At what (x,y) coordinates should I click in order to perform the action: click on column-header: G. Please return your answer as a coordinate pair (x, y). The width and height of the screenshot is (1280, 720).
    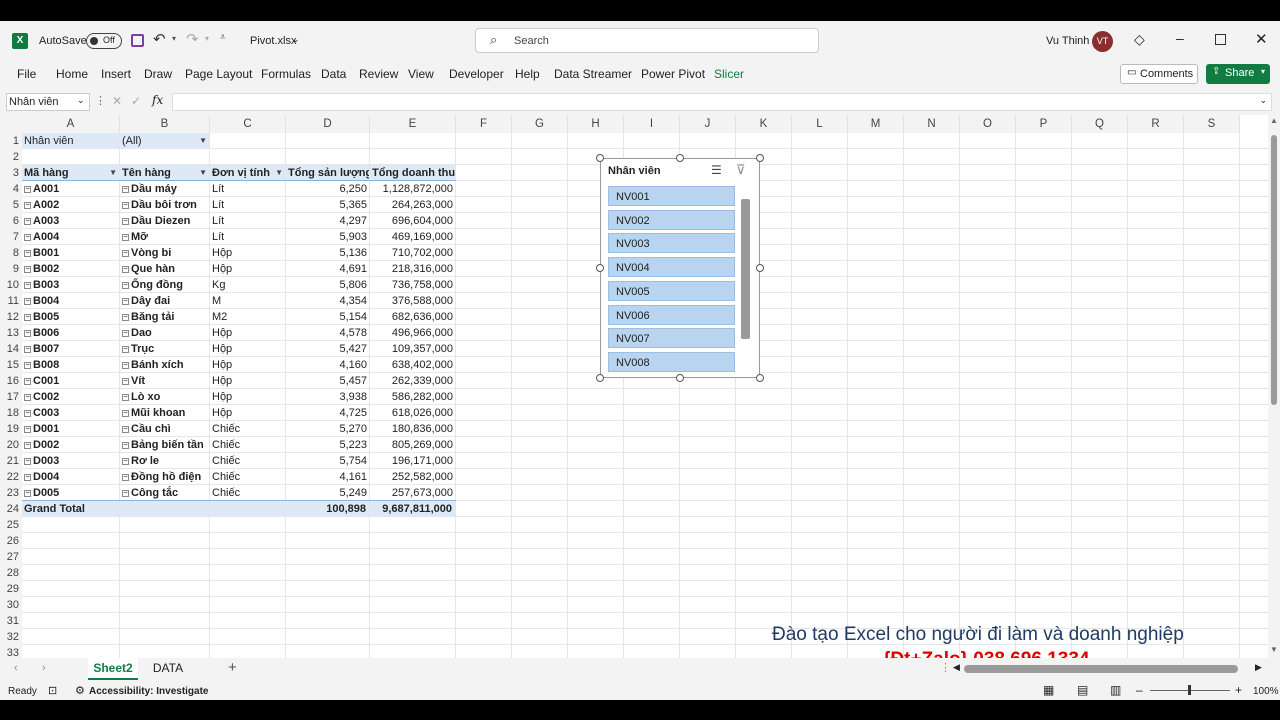
    Looking at the image, I should click on (540, 124).